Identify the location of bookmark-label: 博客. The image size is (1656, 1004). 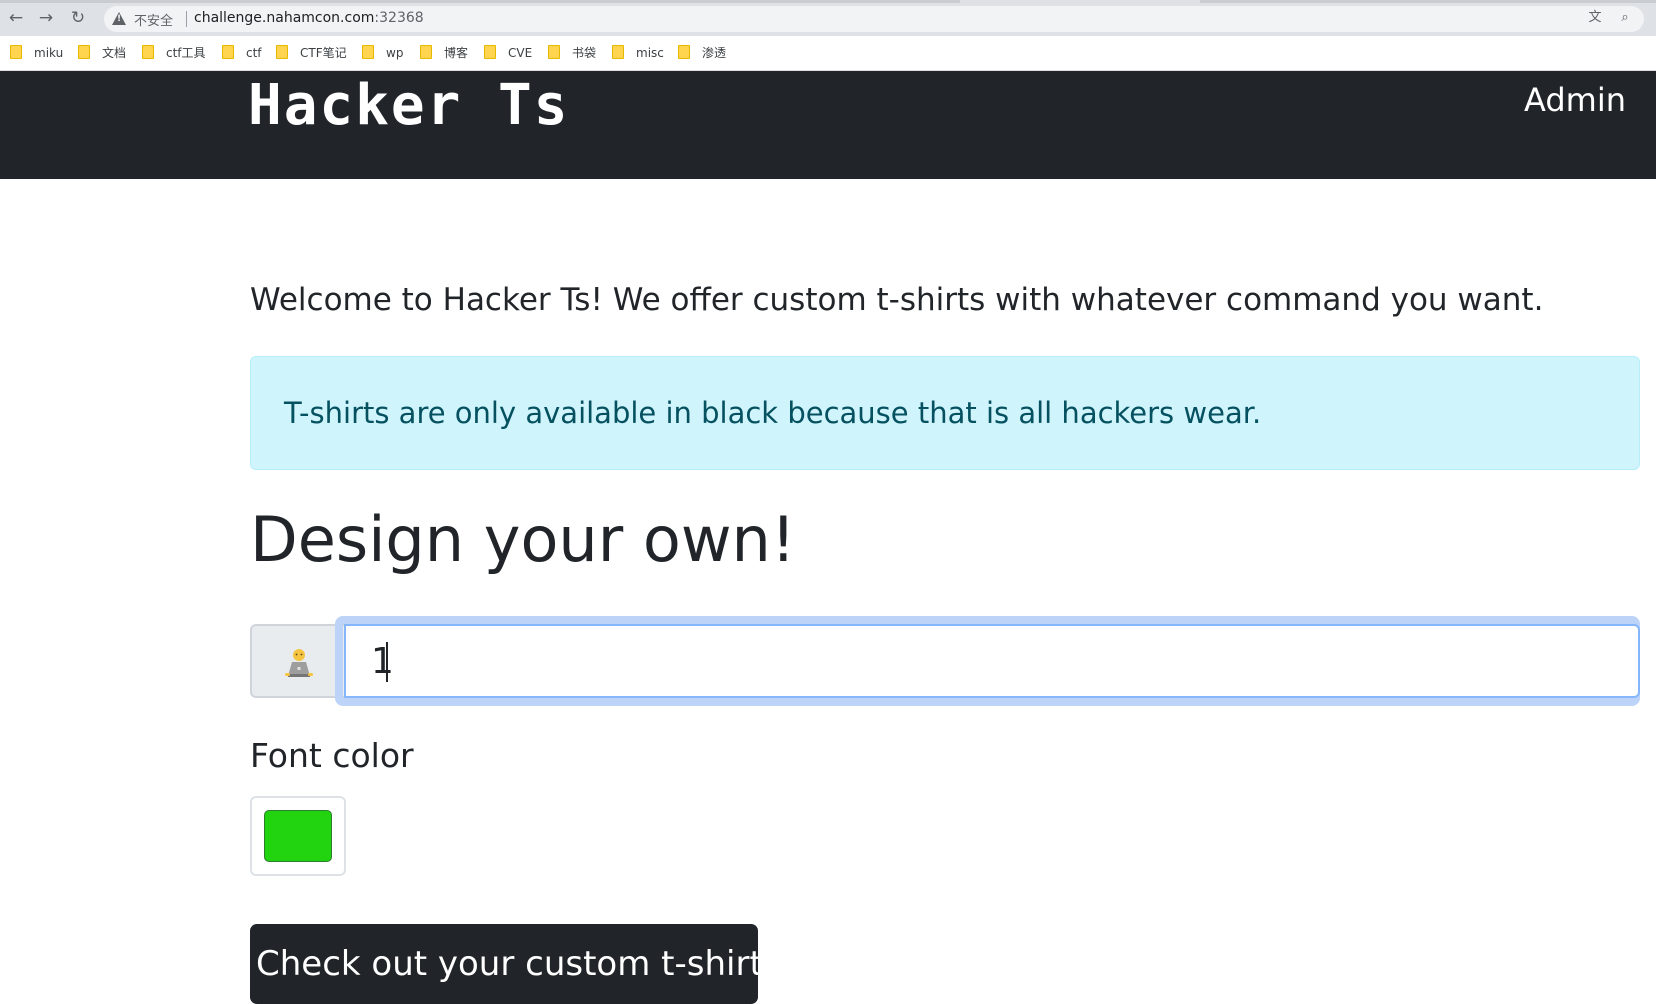
(456, 53).